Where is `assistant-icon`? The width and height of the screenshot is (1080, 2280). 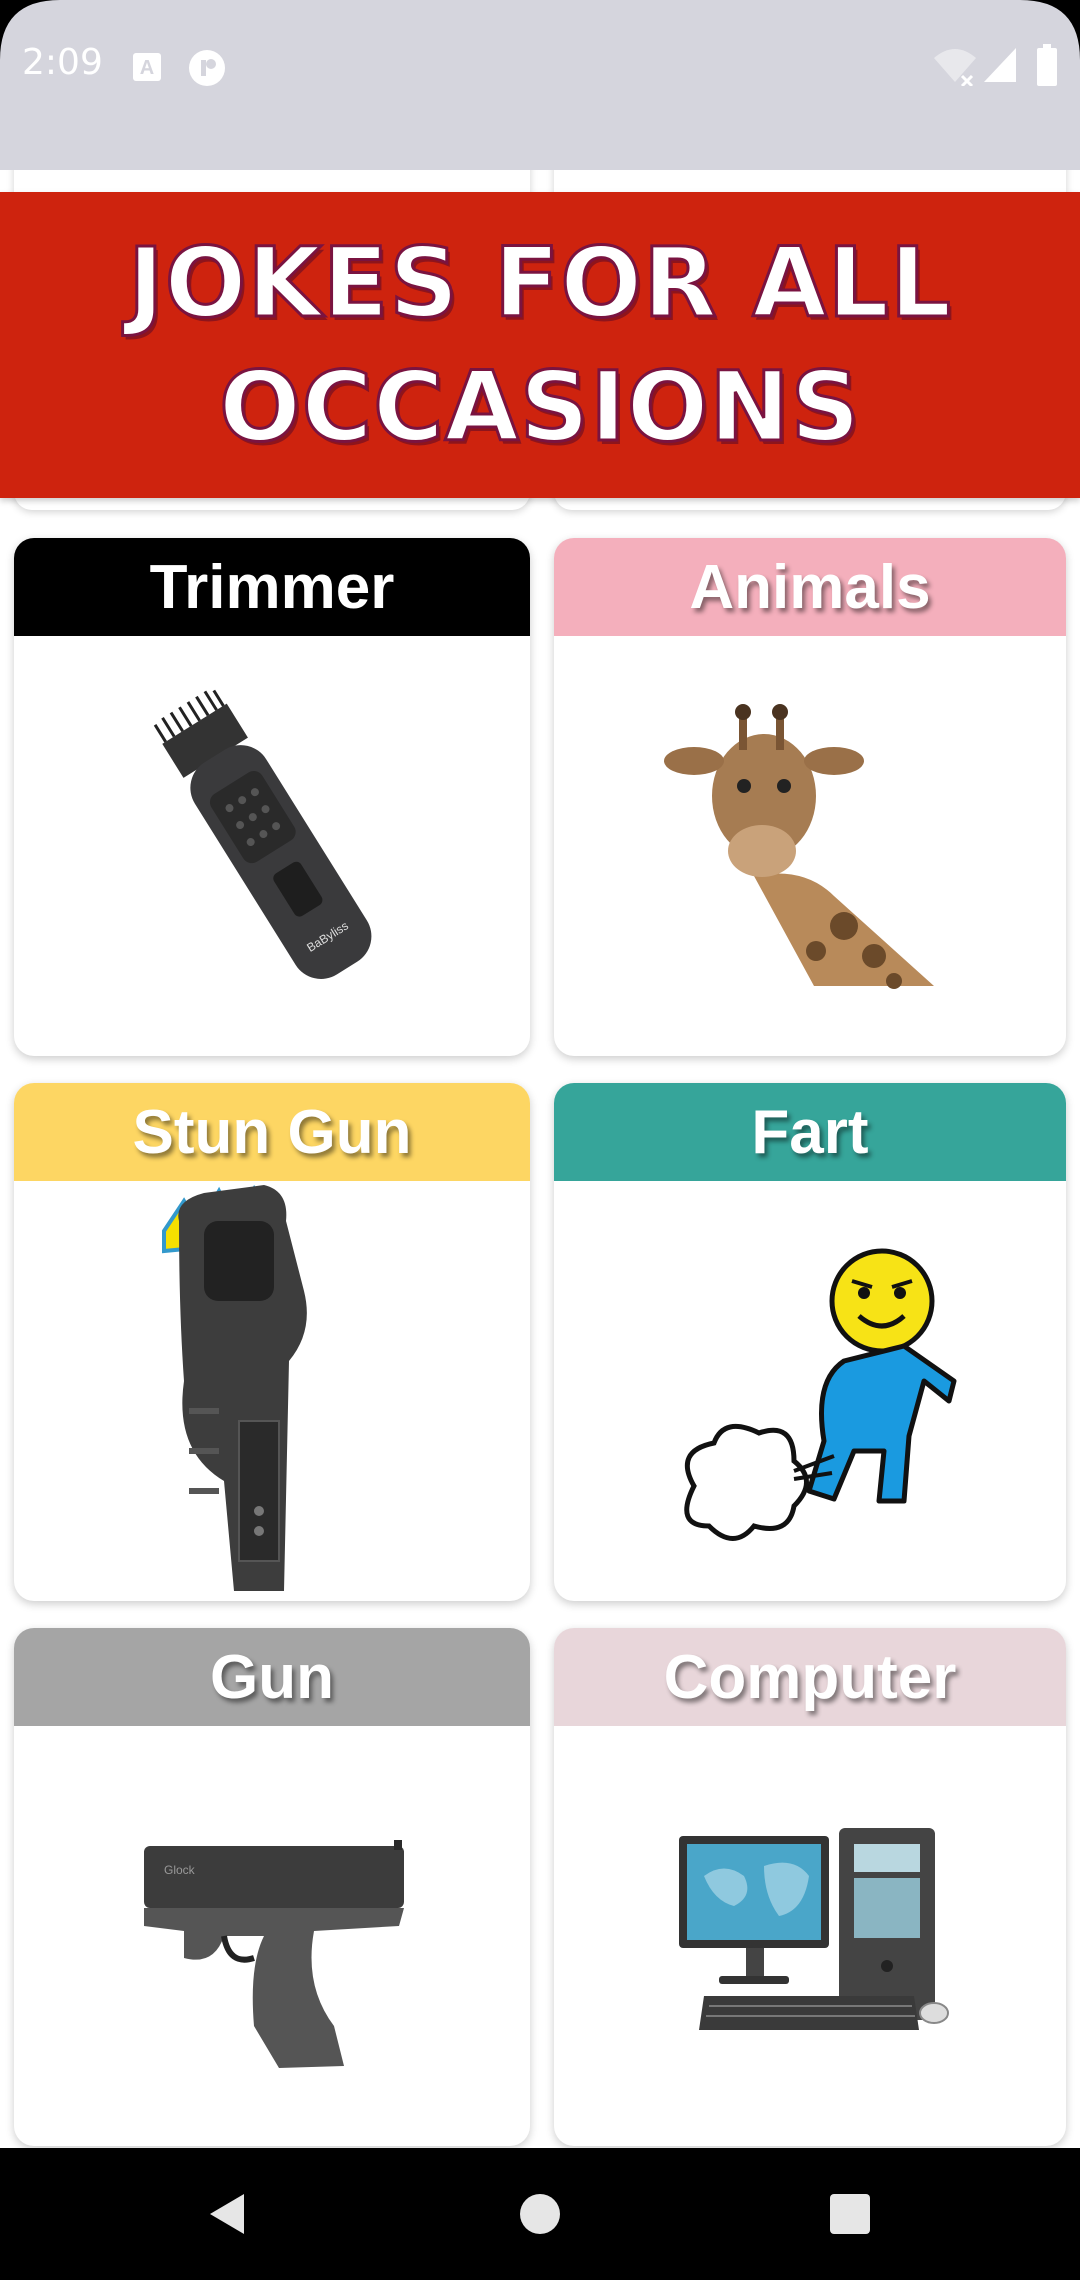 assistant-icon is located at coordinates (207, 70).